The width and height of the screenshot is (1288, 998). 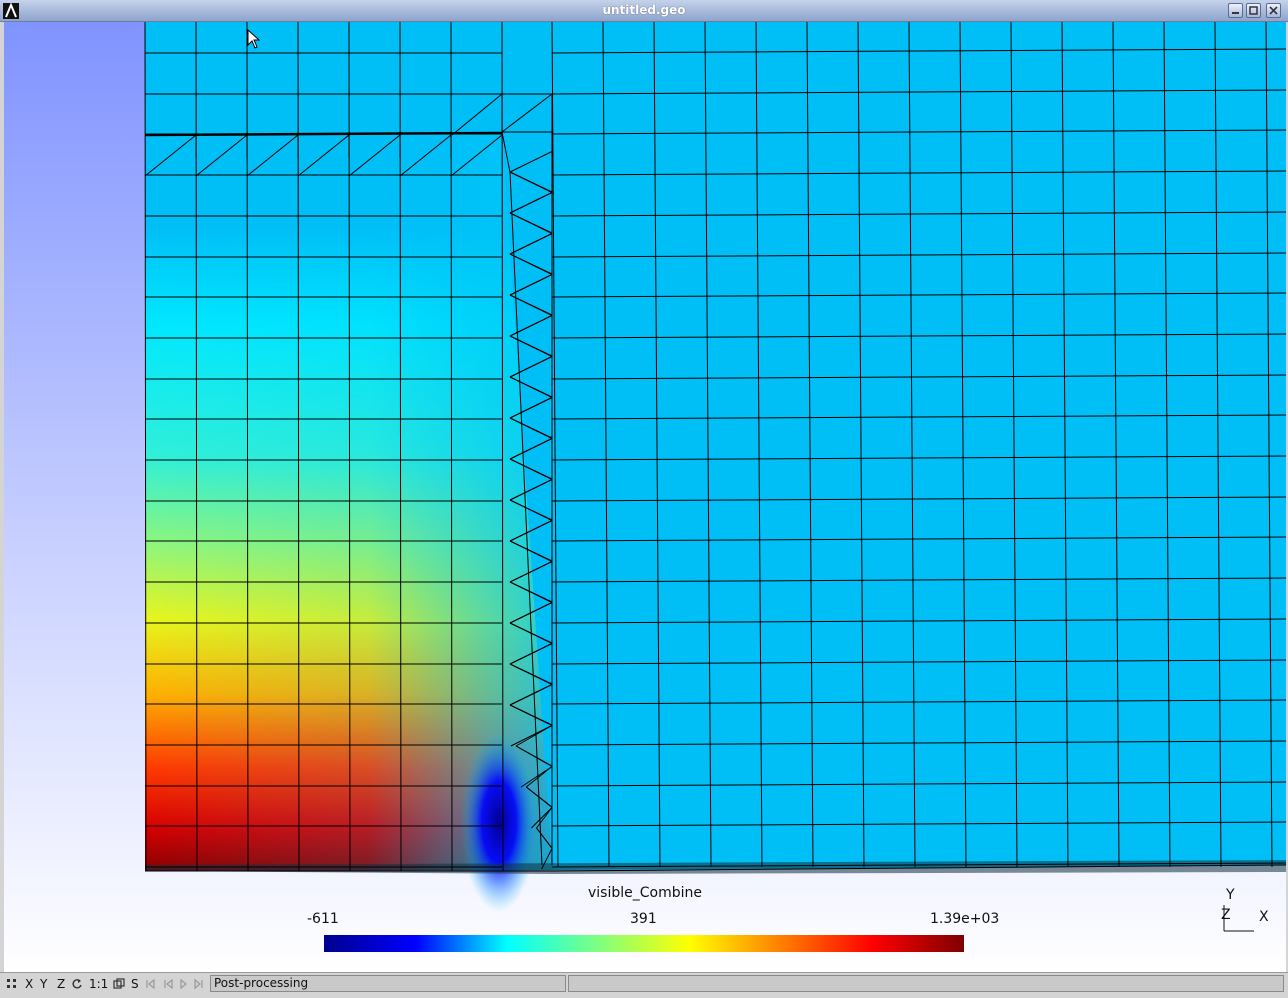 I want to click on minimize-button, so click(x=1235, y=10).